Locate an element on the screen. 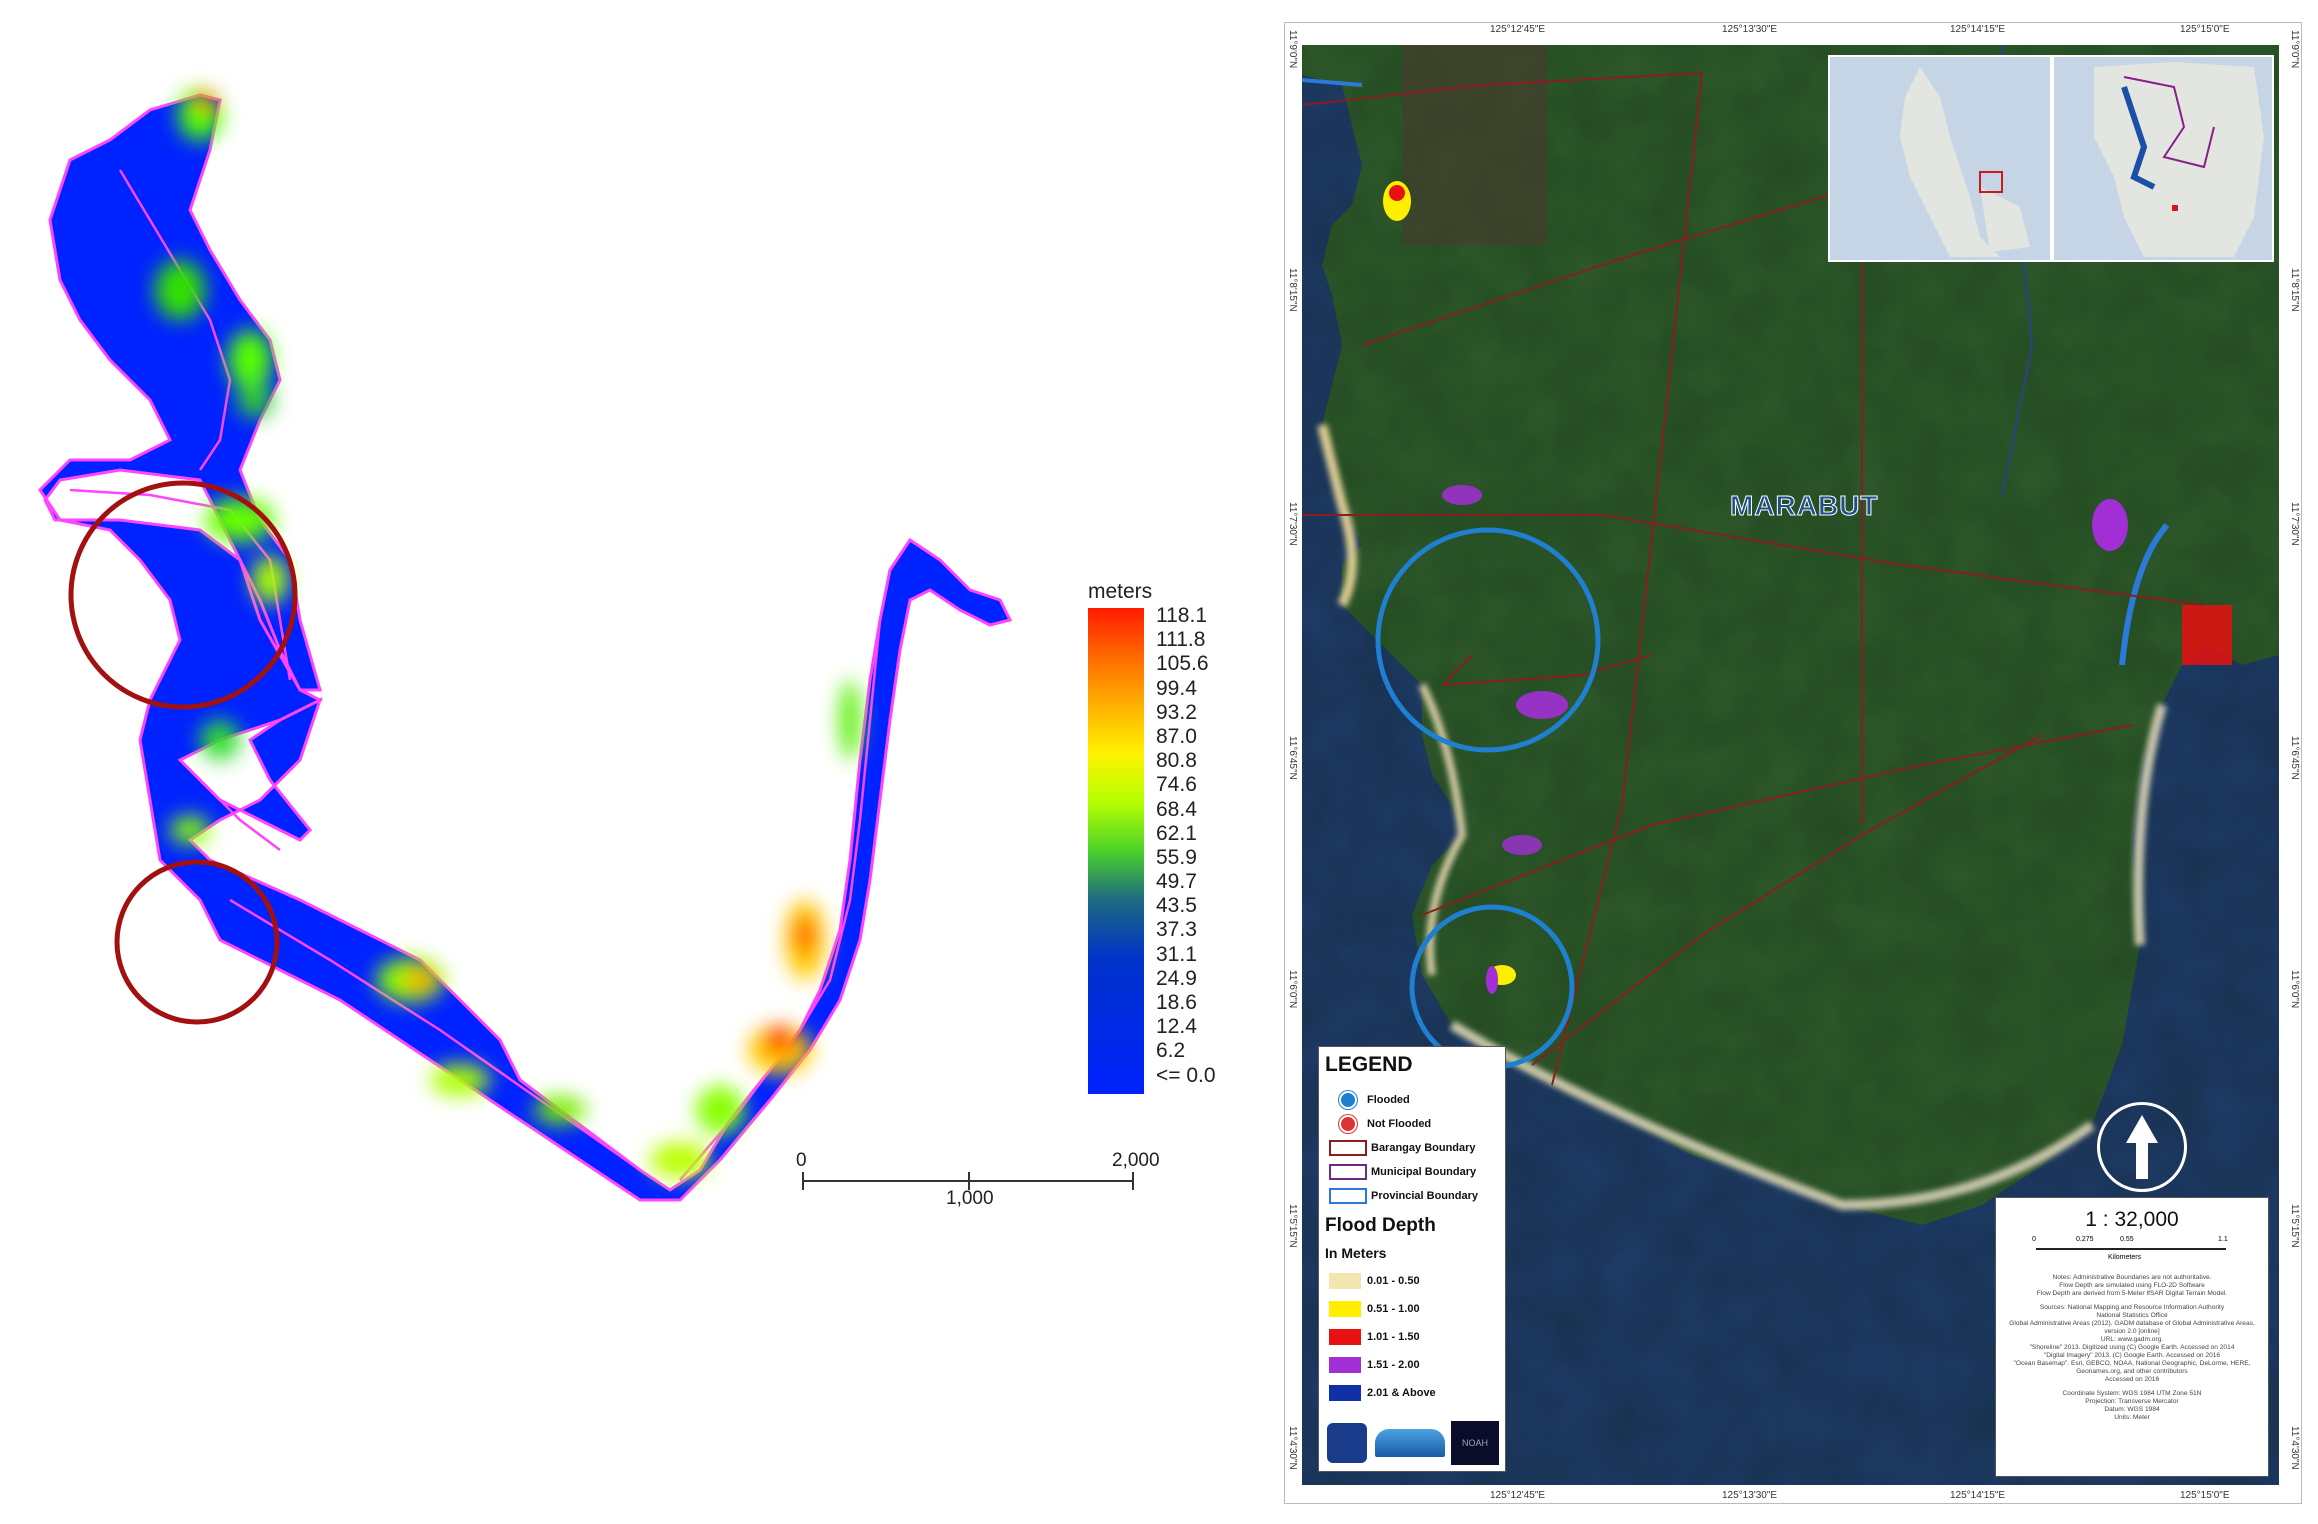 The image size is (2318, 1524). left-scale-bar: 0 1,000 2,000 is located at coordinates (975, 1185).